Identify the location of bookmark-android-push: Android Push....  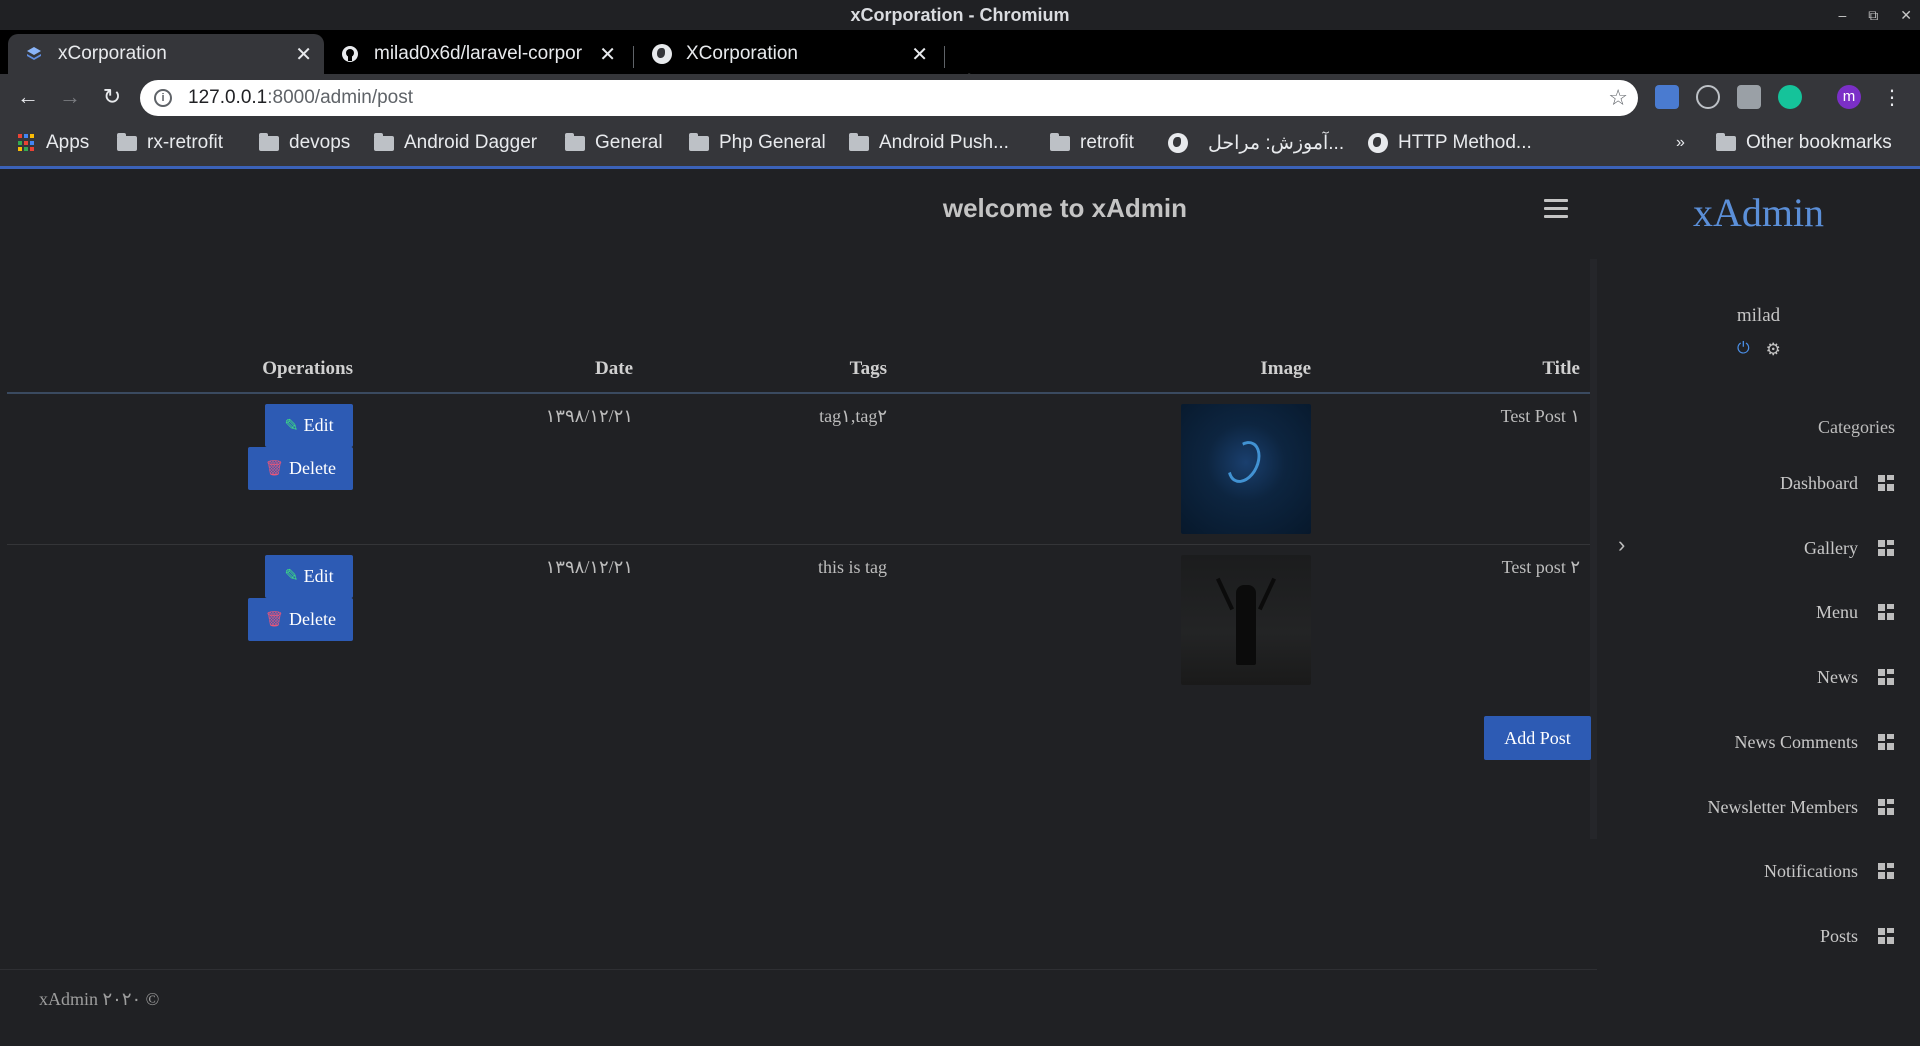
(929, 143).